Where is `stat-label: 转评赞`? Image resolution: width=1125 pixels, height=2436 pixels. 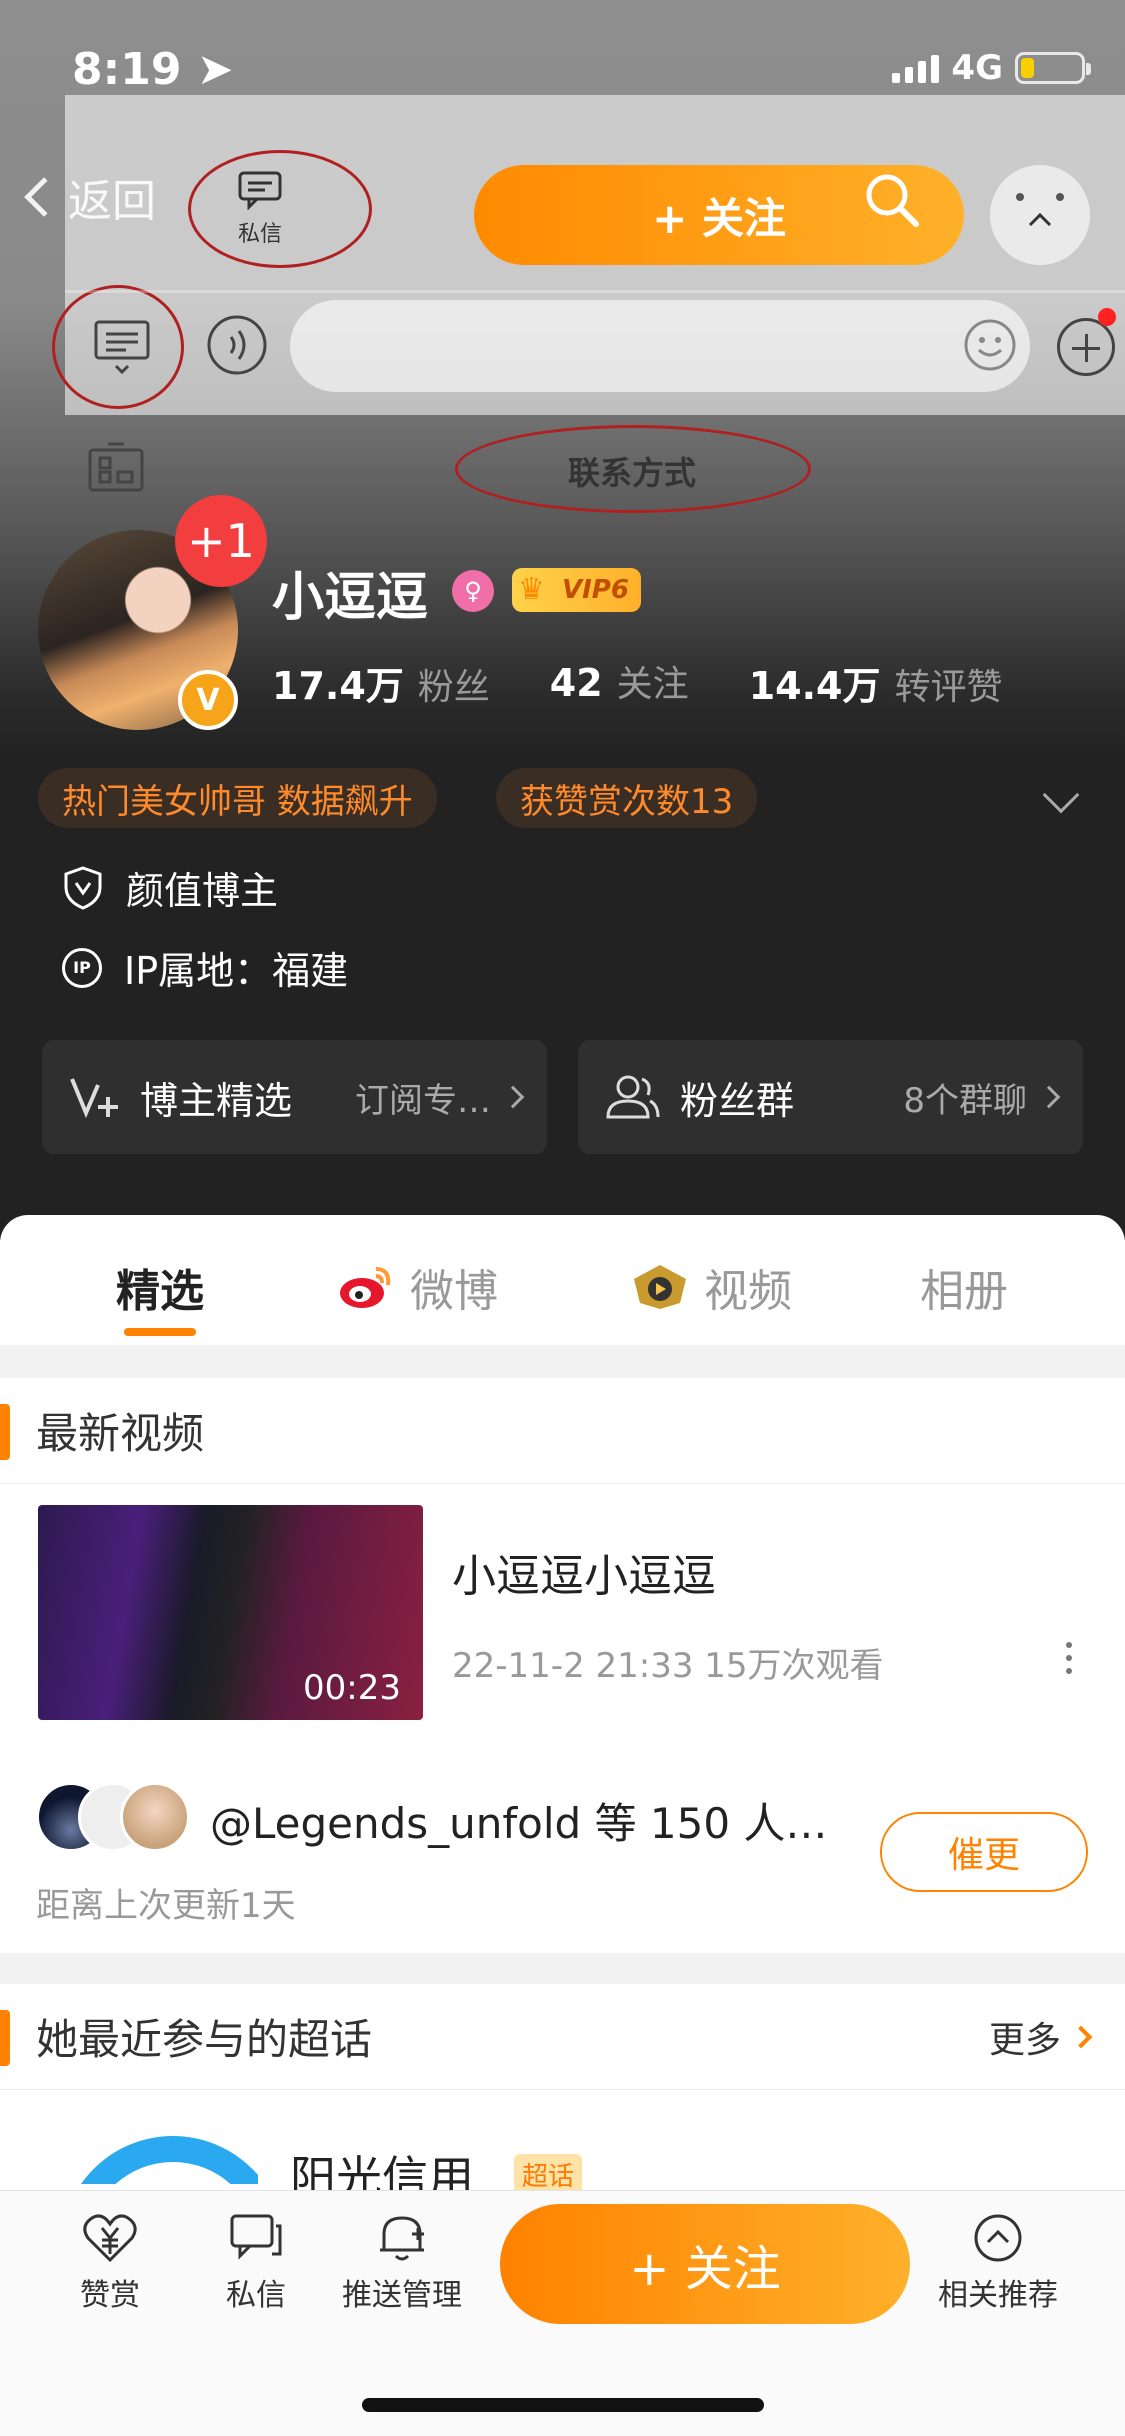 stat-label: 转评赞 is located at coordinates (948, 687).